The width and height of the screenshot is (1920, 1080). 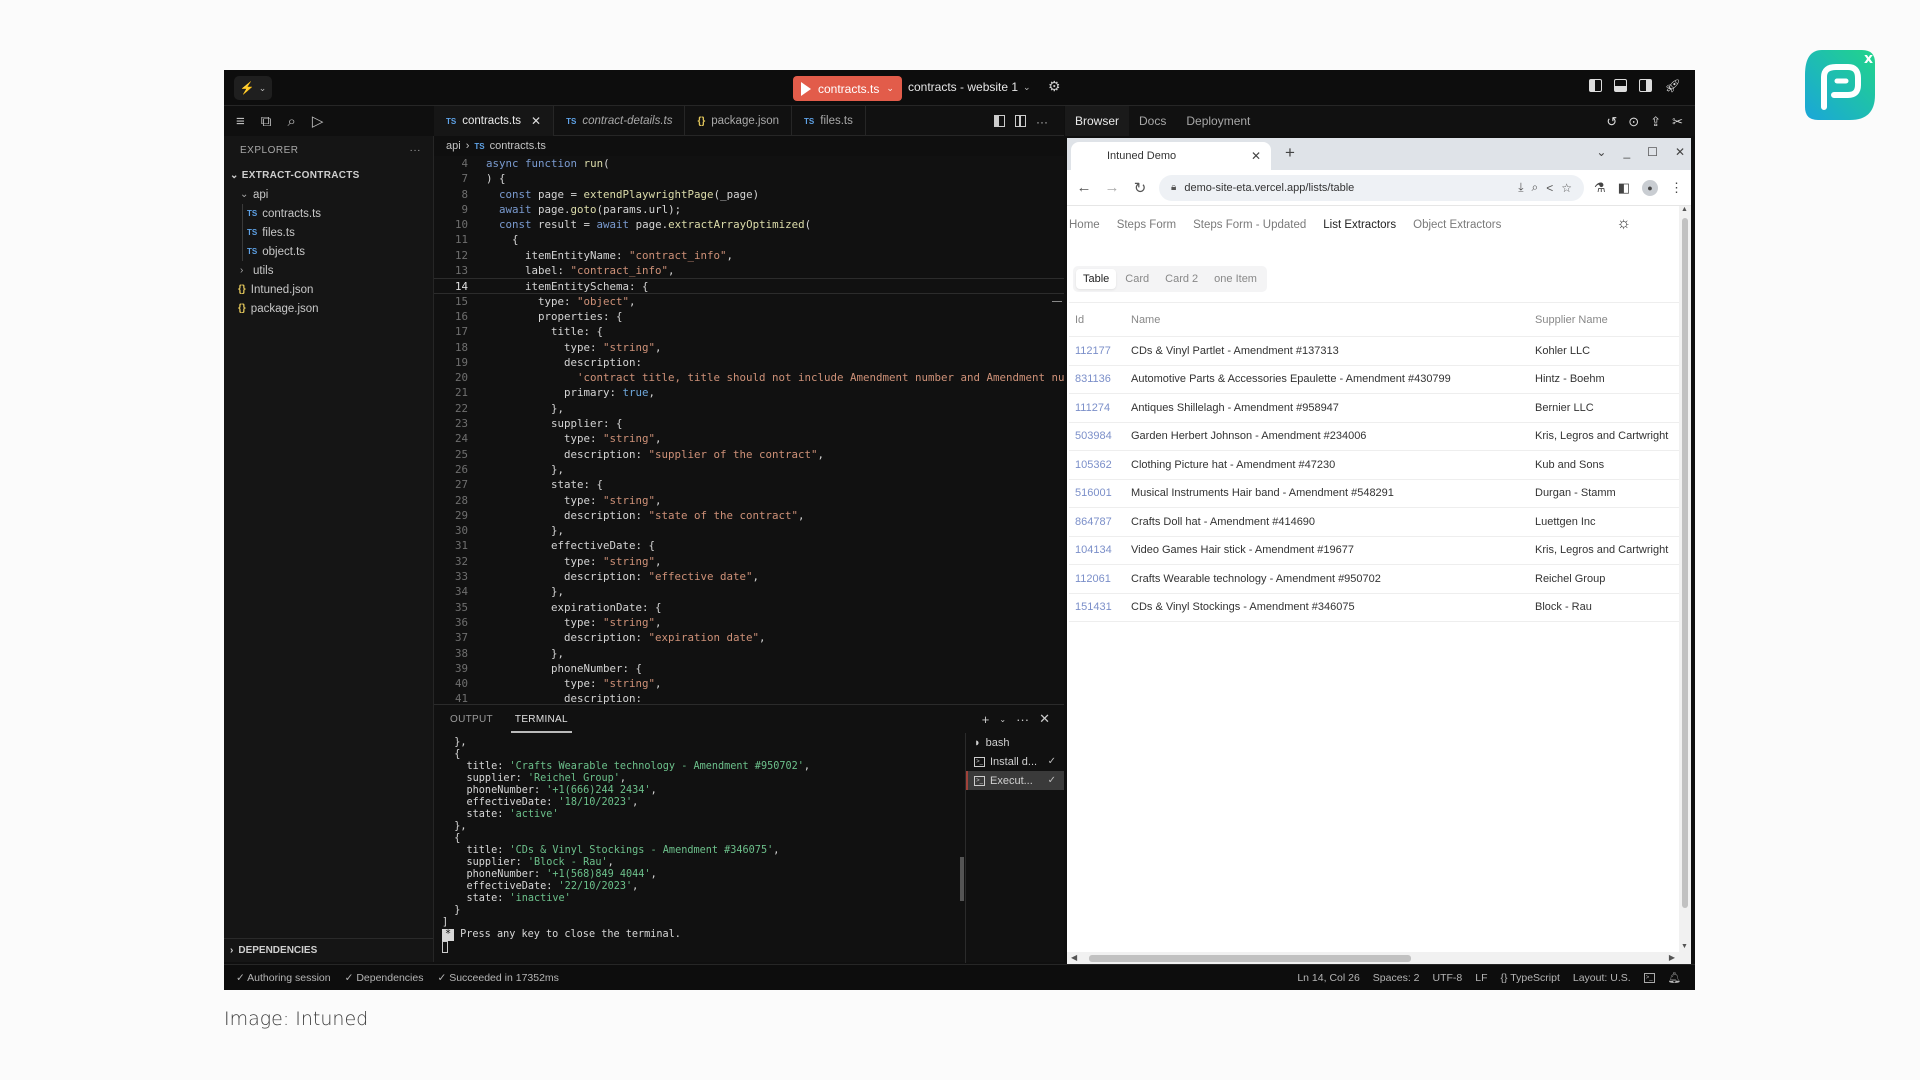 I want to click on code-line: 40 type: "string",, so click(x=749, y=683).